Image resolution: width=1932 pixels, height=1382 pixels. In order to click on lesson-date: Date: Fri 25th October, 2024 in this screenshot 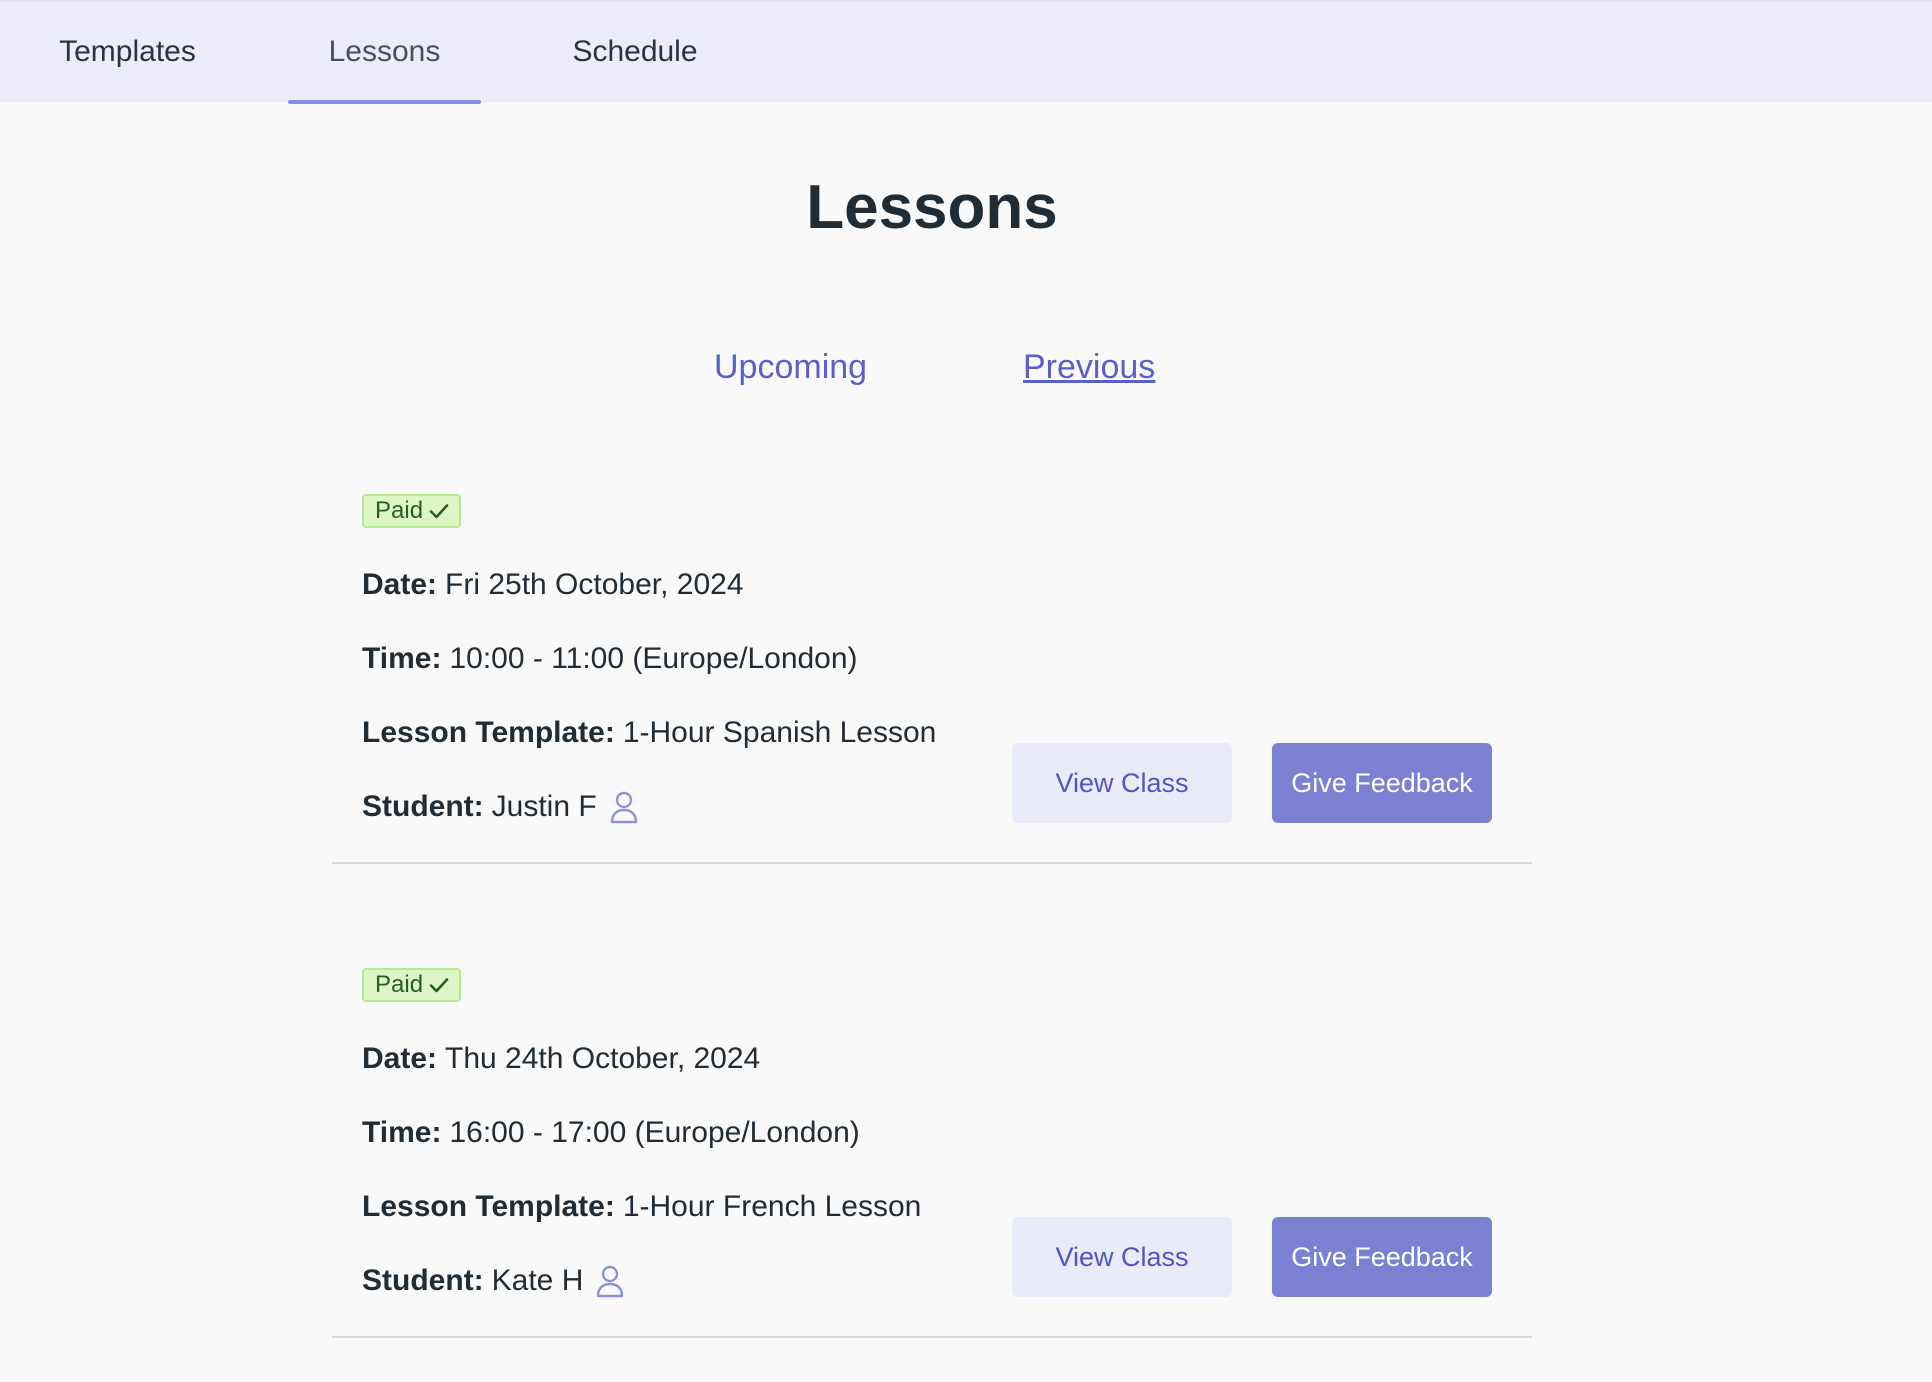, I will do `click(553, 585)`.